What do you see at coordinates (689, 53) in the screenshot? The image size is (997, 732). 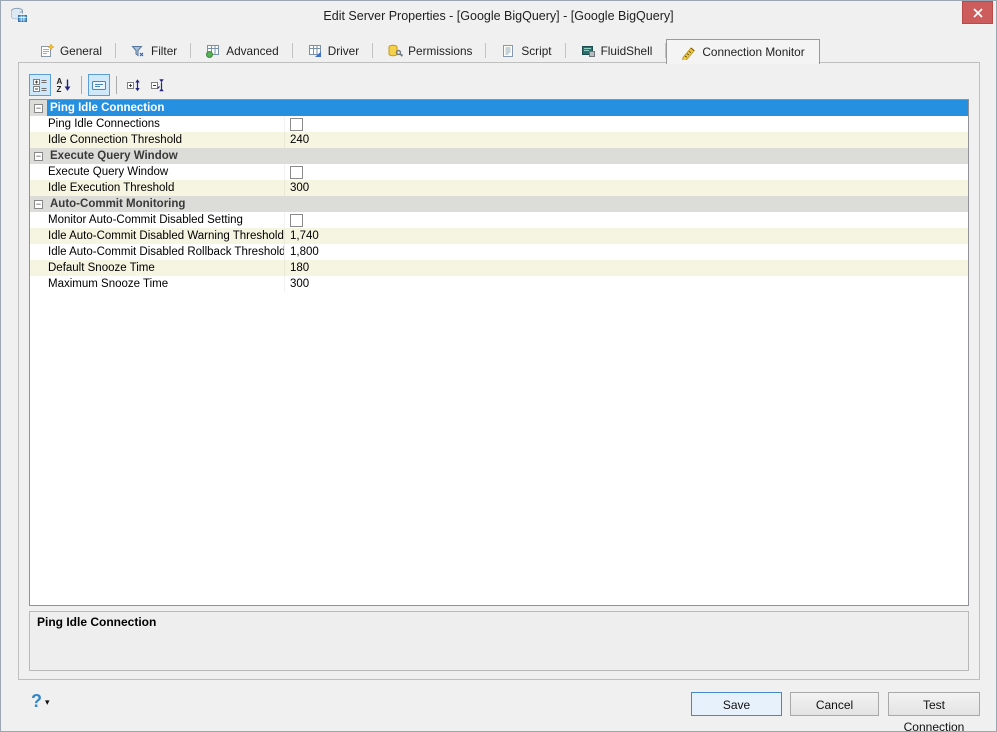 I see `monitor-pencil-icon` at bounding box center [689, 53].